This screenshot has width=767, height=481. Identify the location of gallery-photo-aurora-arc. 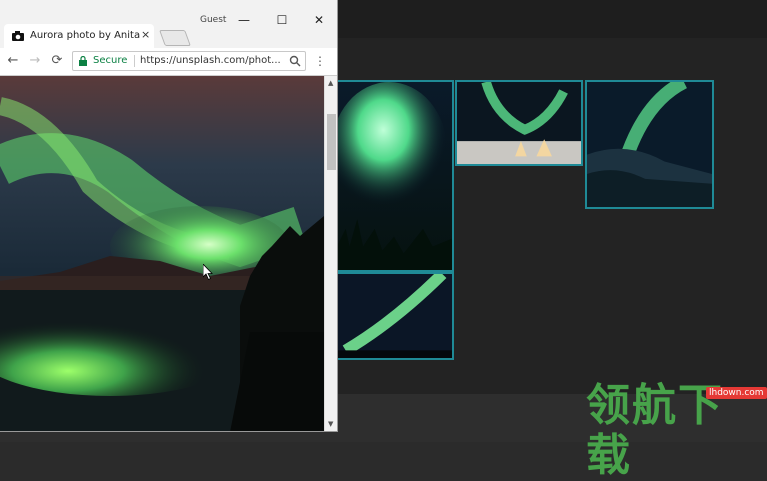
(394, 316).